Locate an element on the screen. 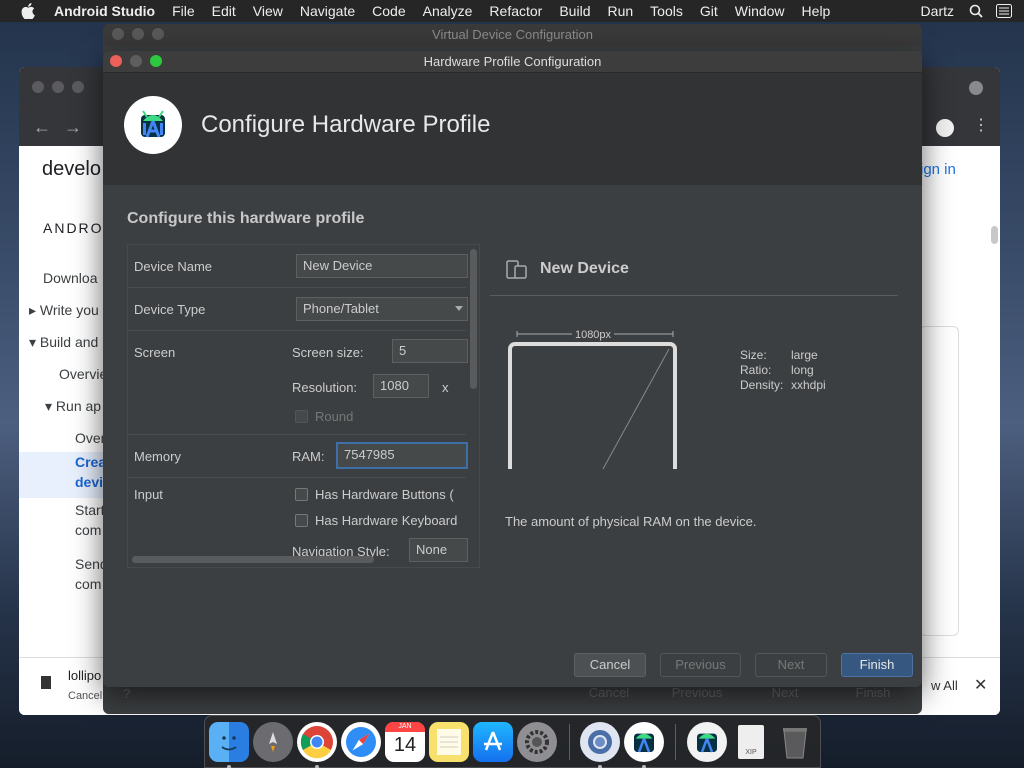 This screenshot has height=768, width=1024. chrome-icon is located at coordinates (317, 742).